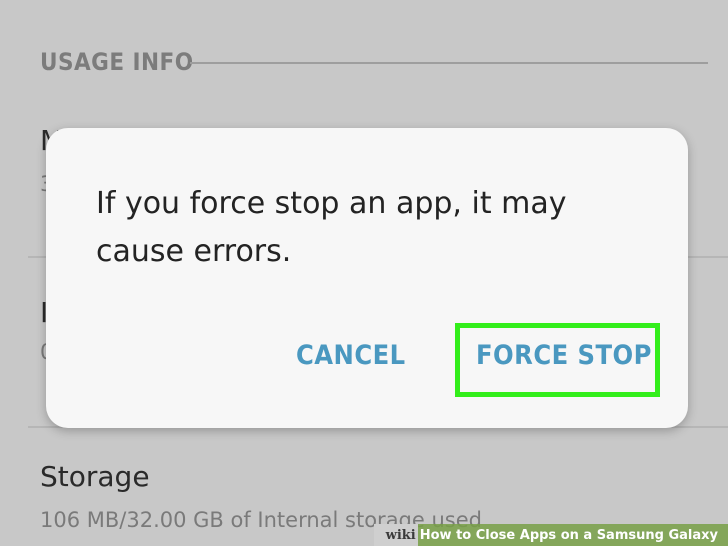  Describe the element at coordinates (449, 63) in the screenshot. I see `section-divider` at that location.